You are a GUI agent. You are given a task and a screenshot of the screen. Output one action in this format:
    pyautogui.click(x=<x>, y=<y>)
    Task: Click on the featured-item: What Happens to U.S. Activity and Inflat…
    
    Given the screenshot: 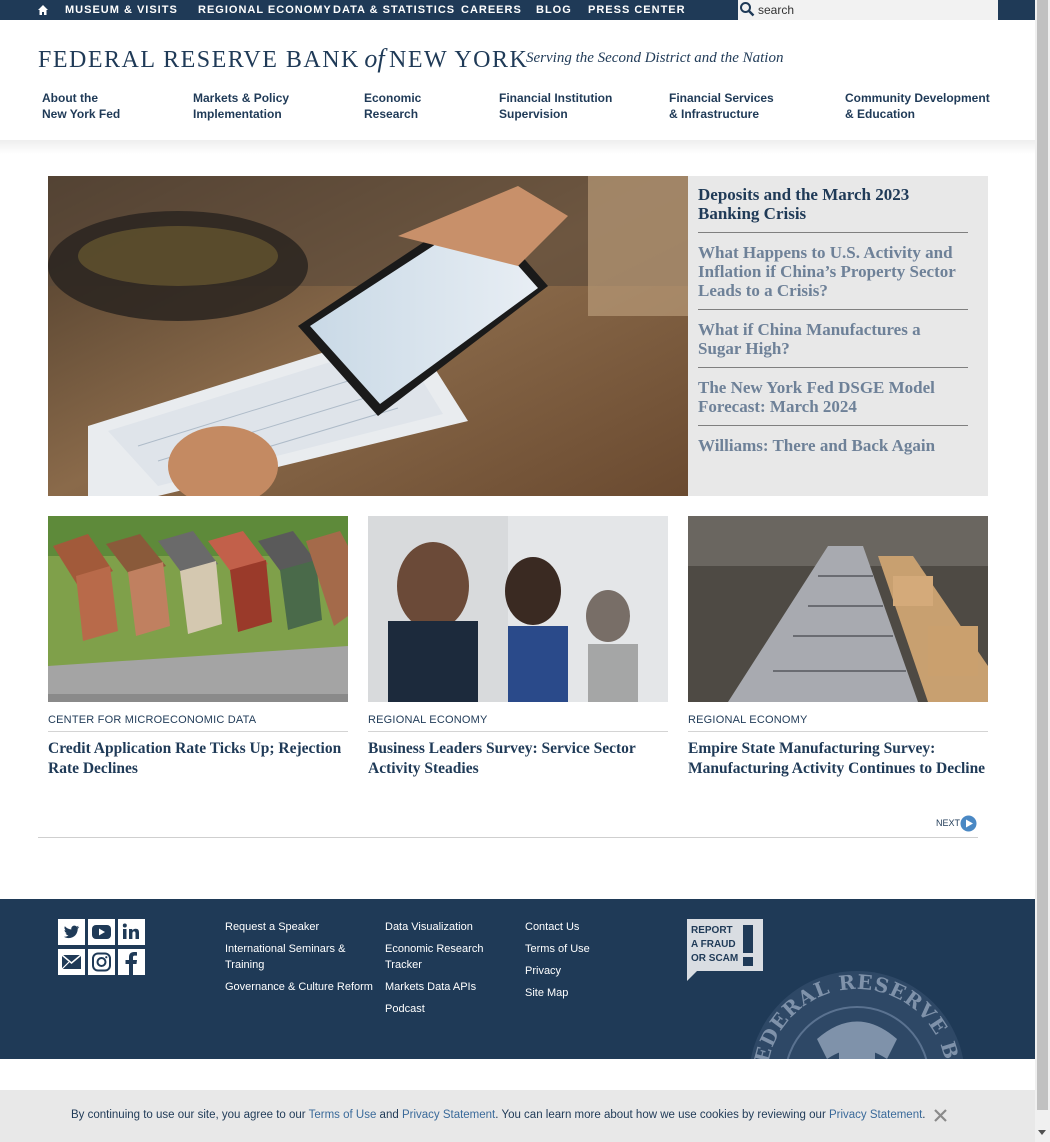 What is the action you would take?
    pyautogui.click(x=833, y=276)
    